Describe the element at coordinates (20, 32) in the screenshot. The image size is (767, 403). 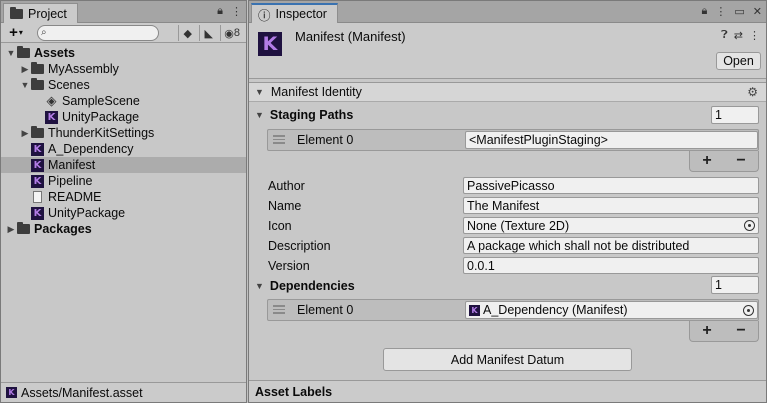
I see `chevron-down-icon: ▾` at that location.